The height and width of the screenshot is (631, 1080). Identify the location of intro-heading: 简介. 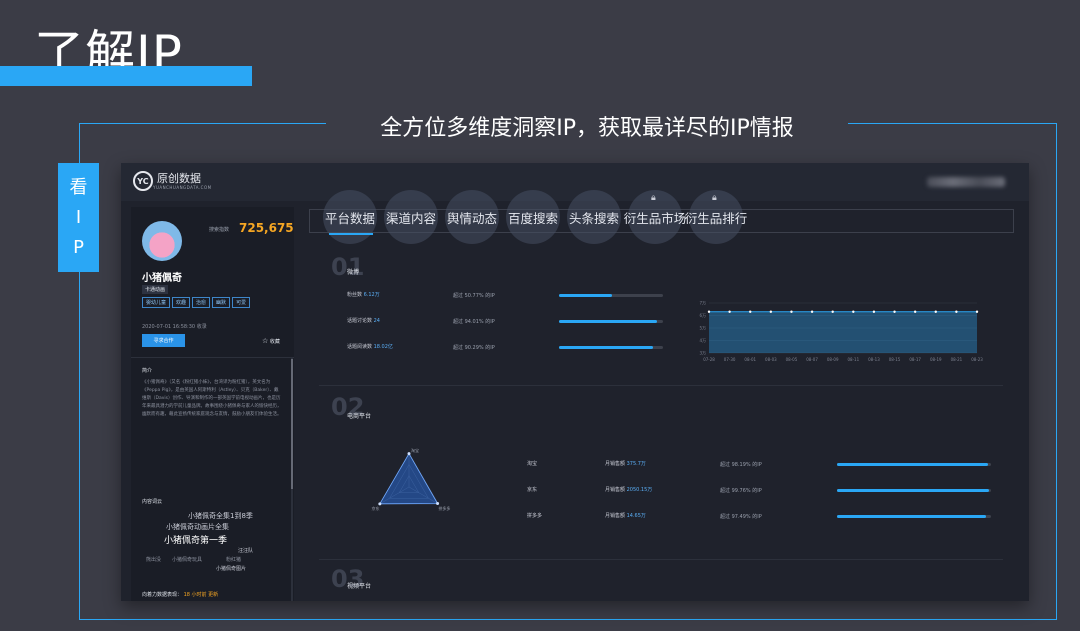
(147, 371).